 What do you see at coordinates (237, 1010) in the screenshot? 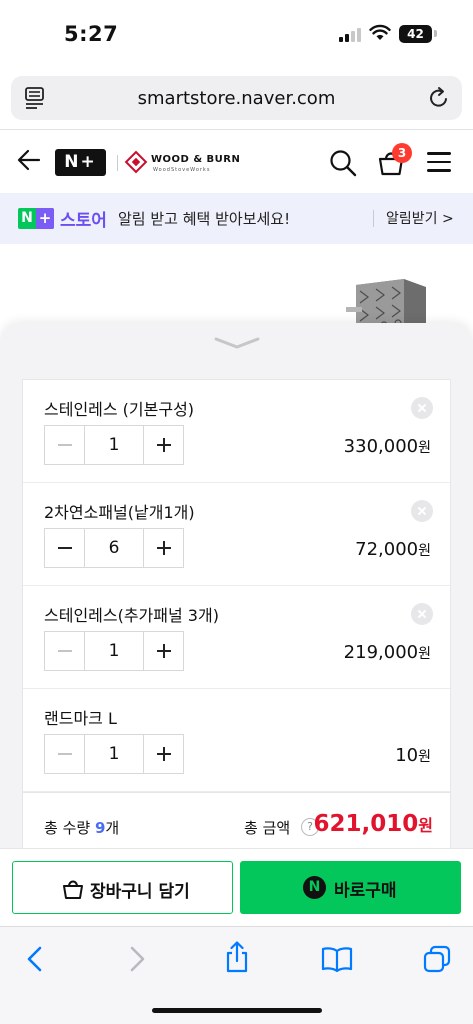
I see `home-indicator` at bounding box center [237, 1010].